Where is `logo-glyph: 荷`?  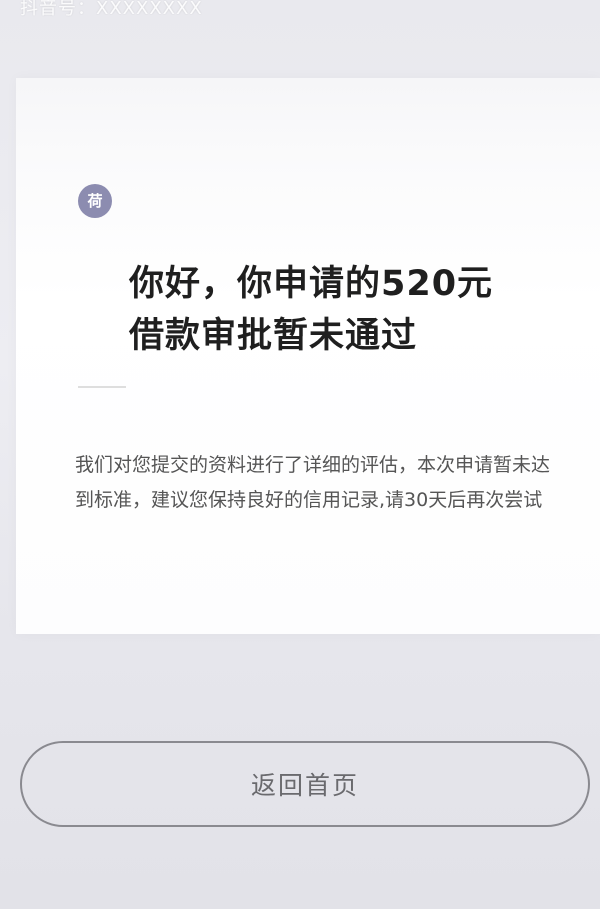 logo-glyph: 荷 is located at coordinates (95, 200).